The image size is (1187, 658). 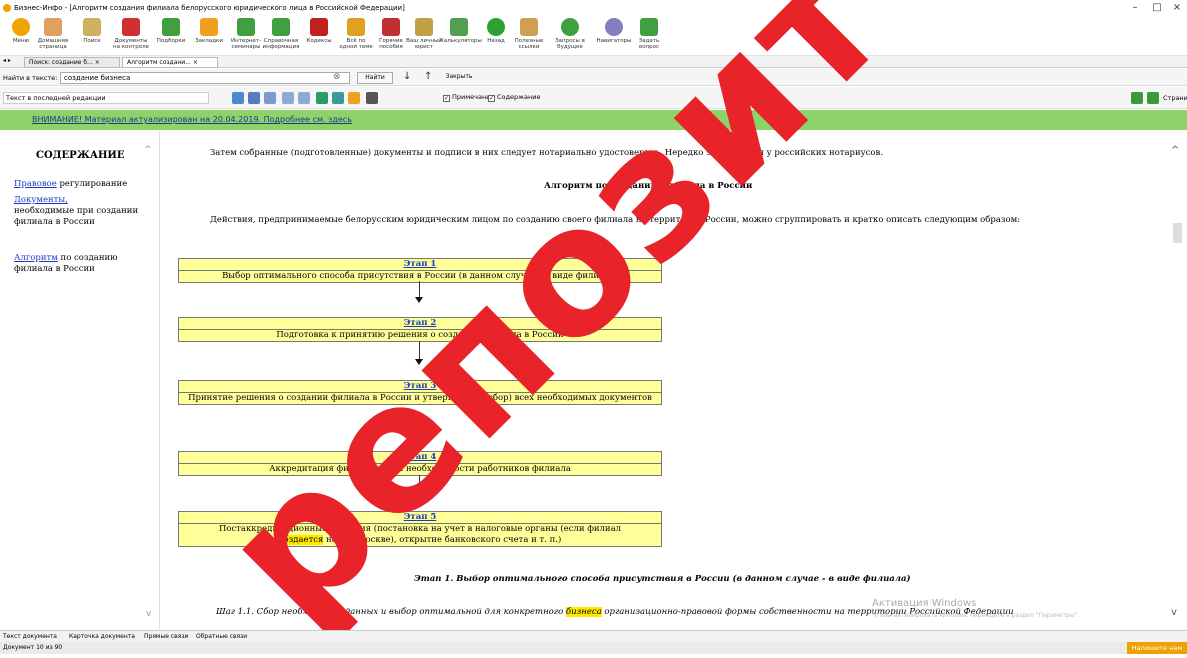 I want to click on content-checkbox: ✓ Содержание, so click(x=514, y=97).